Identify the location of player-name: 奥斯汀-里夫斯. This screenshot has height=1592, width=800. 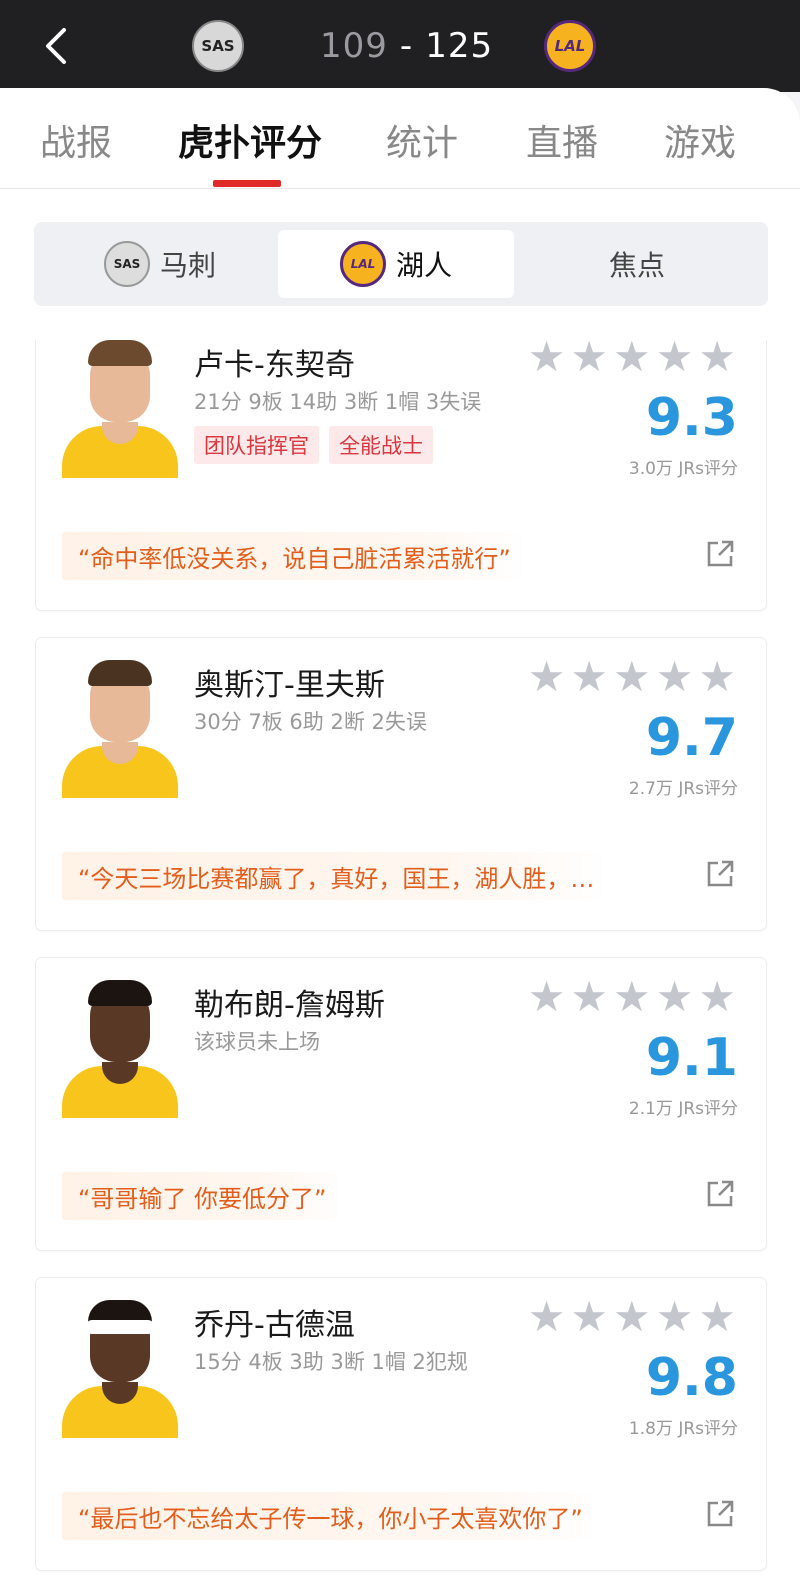
(289, 685).